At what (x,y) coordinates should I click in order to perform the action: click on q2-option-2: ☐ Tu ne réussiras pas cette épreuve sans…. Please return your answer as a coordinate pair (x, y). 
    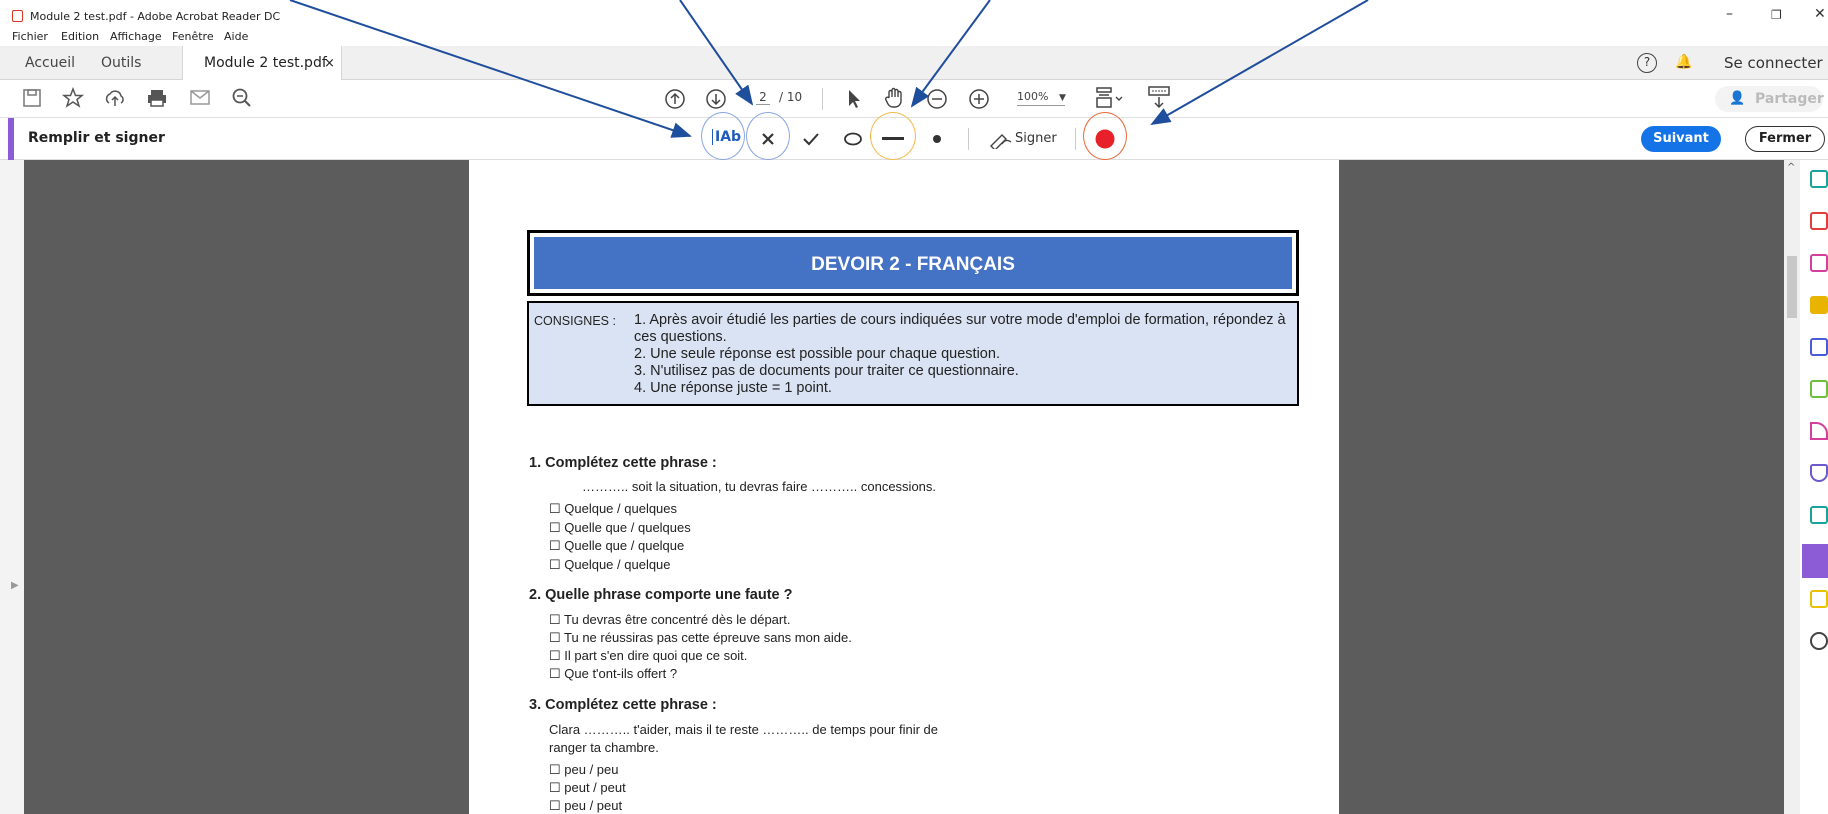
    Looking at the image, I should click on (700, 638).